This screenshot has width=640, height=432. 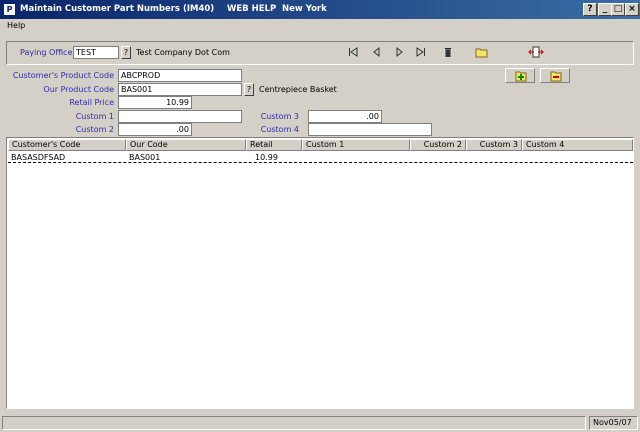 What do you see at coordinates (155, 129) in the screenshot?
I see `custom2-input: .00` at bounding box center [155, 129].